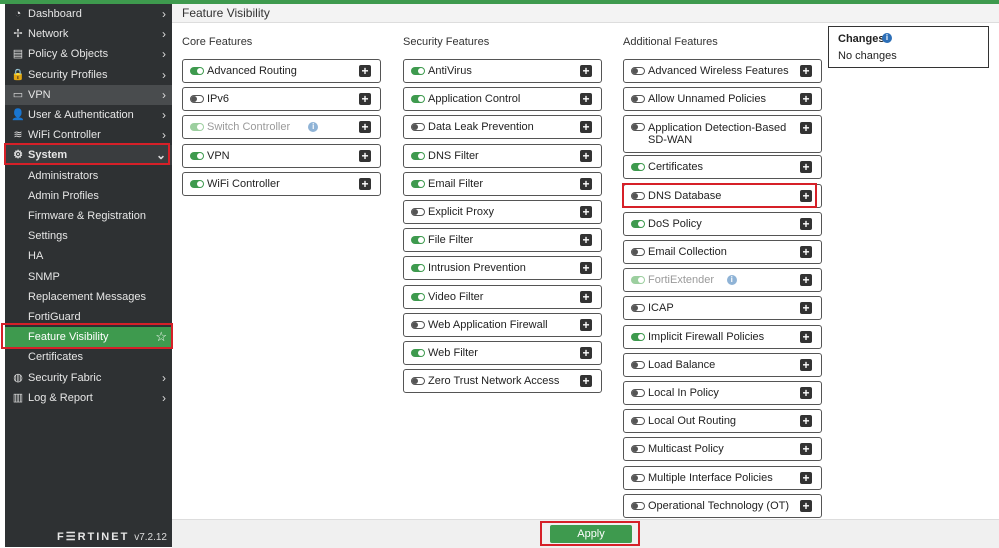 This screenshot has width=999, height=548. I want to click on feature-local-out-routing: Local Out Routing +, so click(722, 421).